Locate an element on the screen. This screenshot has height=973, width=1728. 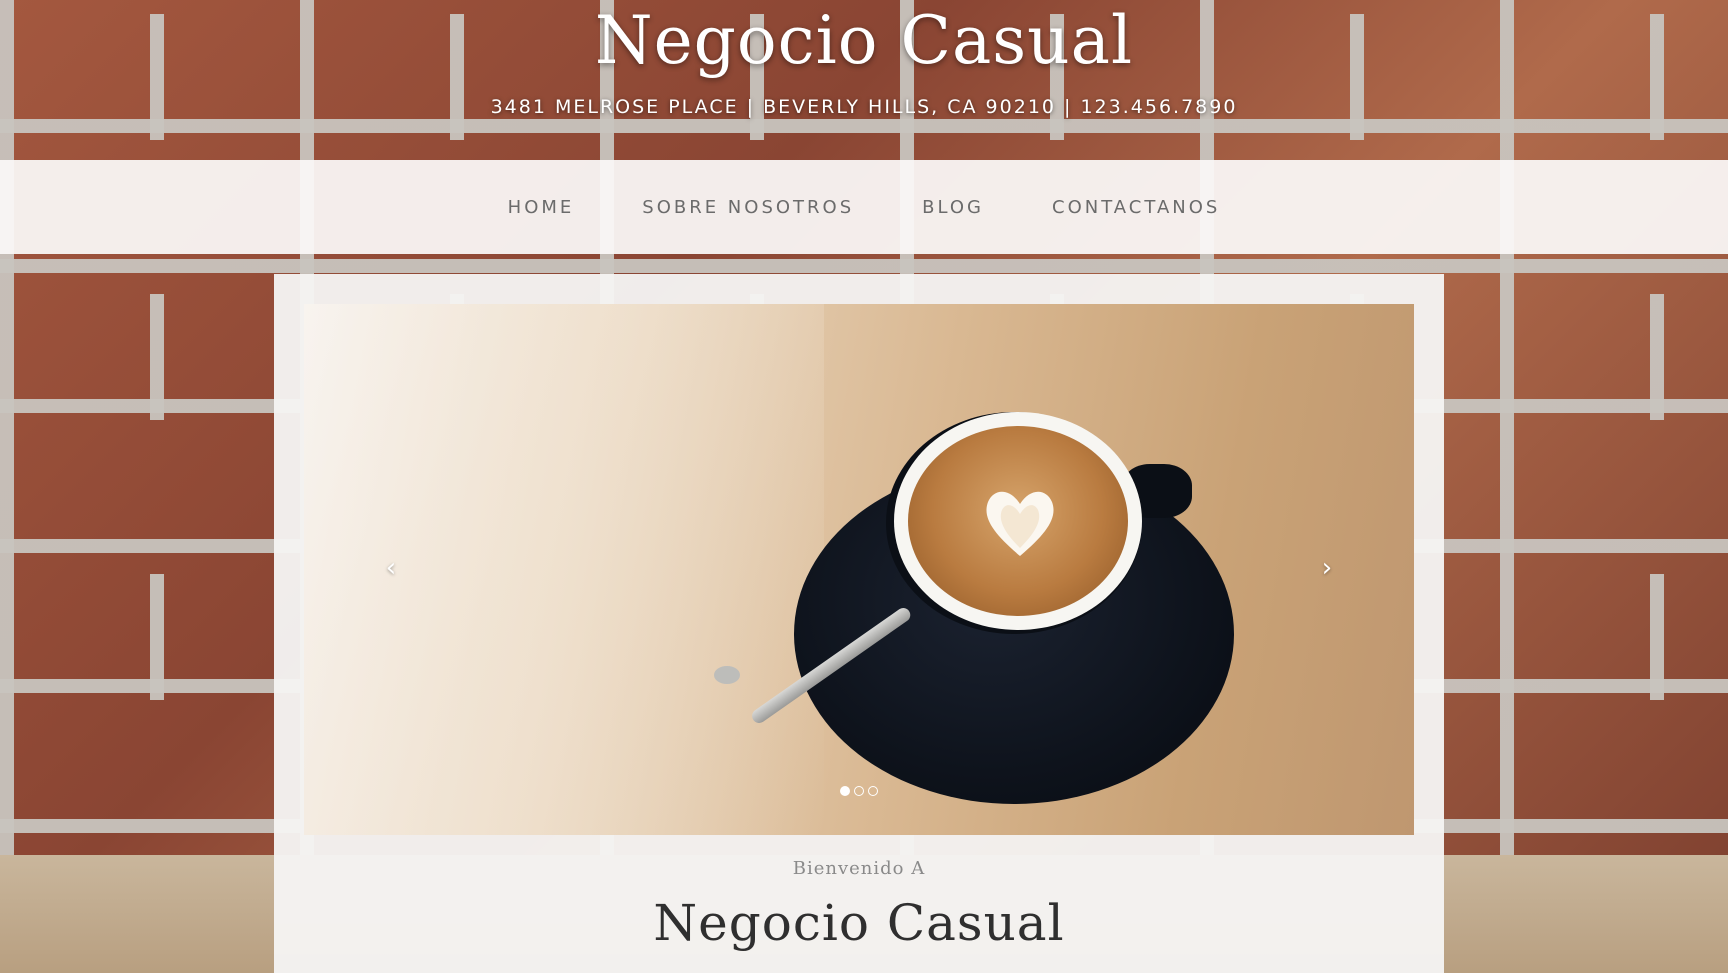
nav-item-home: HOME is located at coordinates (541, 207).